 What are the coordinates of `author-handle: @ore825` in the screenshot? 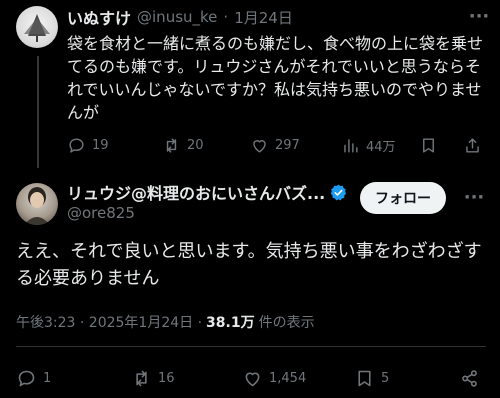 It's located at (101, 213).